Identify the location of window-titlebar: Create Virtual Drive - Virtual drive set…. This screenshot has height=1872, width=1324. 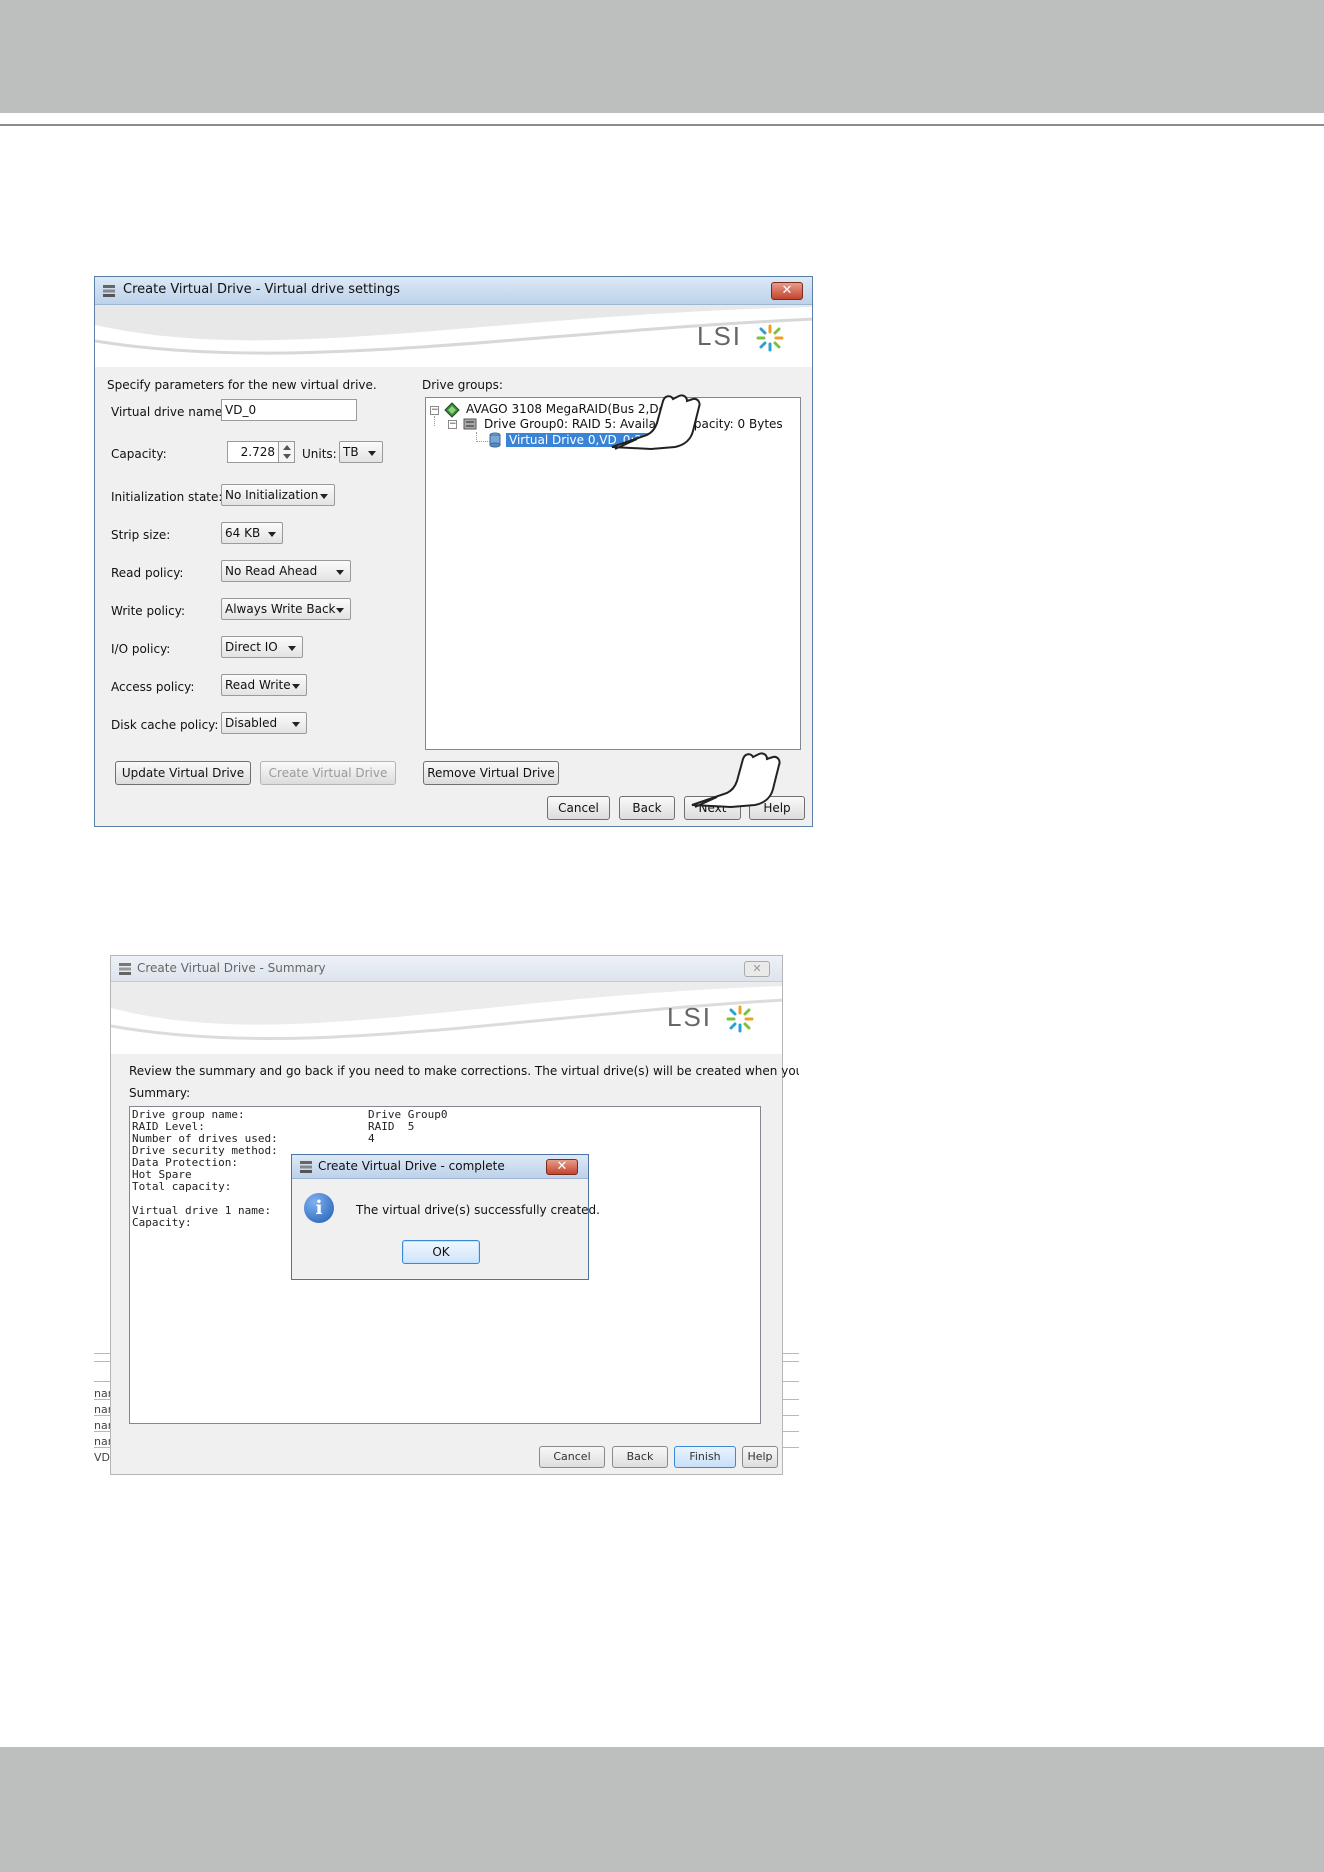
(453, 291).